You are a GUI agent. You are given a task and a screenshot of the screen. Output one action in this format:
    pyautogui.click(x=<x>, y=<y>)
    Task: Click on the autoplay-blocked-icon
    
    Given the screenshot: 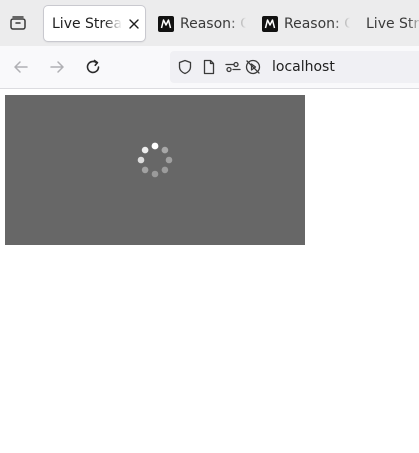 What is the action you would take?
    pyautogui.click(x=253, y=67)
    